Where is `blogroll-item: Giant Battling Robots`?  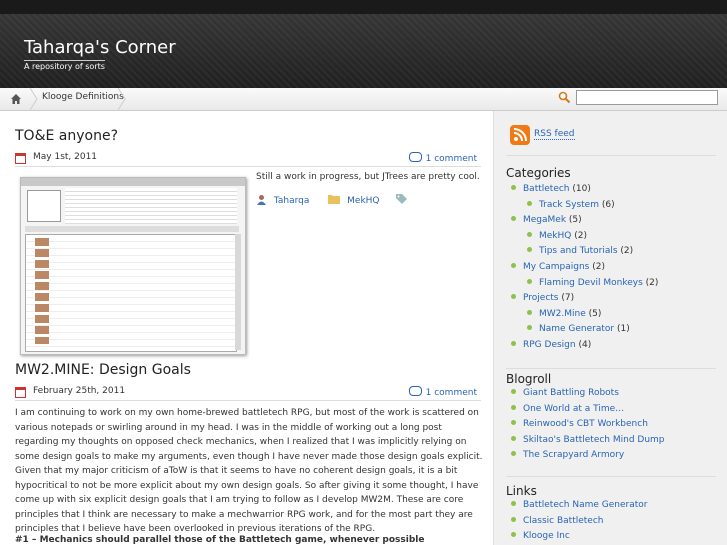 blogroll-item: Giant Battling Robots is located at coordinates (565, 393).